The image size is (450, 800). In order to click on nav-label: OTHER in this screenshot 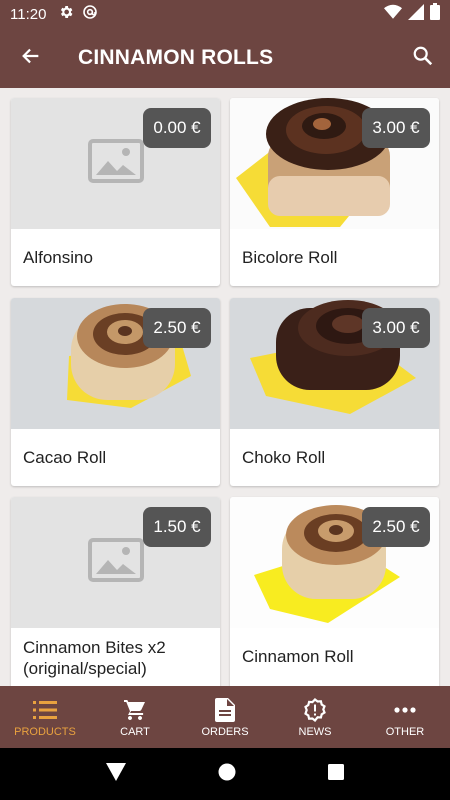, I will do `click(405, 731)`.